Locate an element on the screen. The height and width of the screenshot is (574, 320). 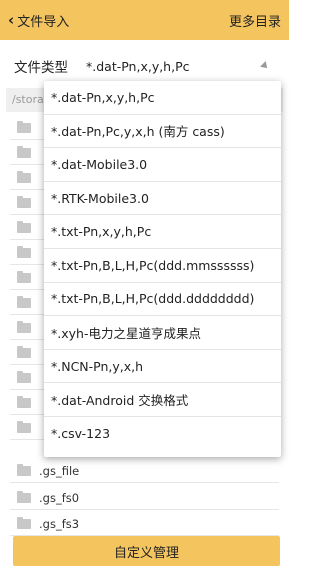
dropdown-option: *.dat-Pn,Pc,y,x,h (南方 cass) is located at coordinates (162, 132).